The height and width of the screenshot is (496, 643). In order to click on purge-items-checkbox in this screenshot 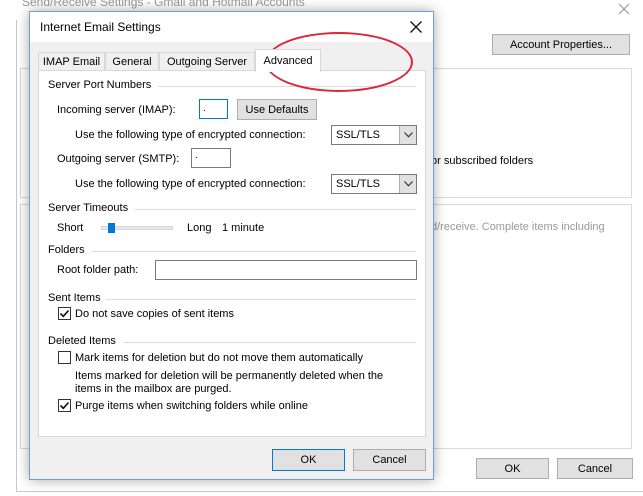, I will do `click(64, 405)`.